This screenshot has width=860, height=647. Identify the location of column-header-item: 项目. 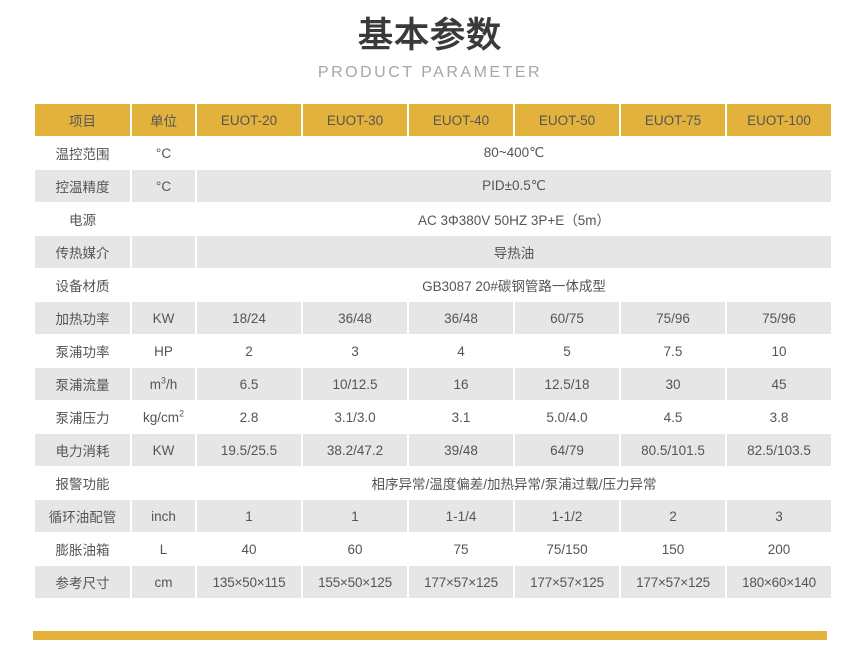
(82, 120).